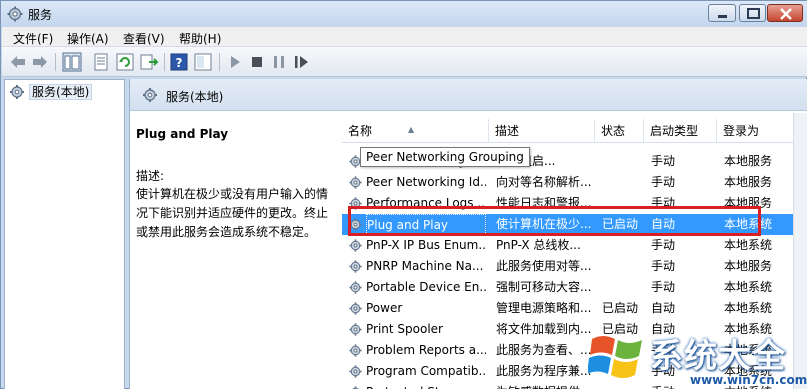  What do you see at coordinates (615, 357) in the screenshot?
I see `windows-logo-icon` at bounding box center [615, 357].